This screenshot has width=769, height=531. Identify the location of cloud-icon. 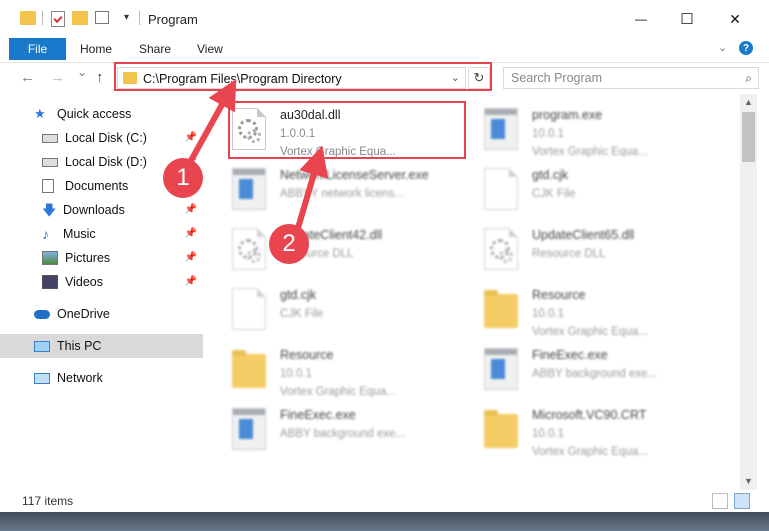
(42, 314).